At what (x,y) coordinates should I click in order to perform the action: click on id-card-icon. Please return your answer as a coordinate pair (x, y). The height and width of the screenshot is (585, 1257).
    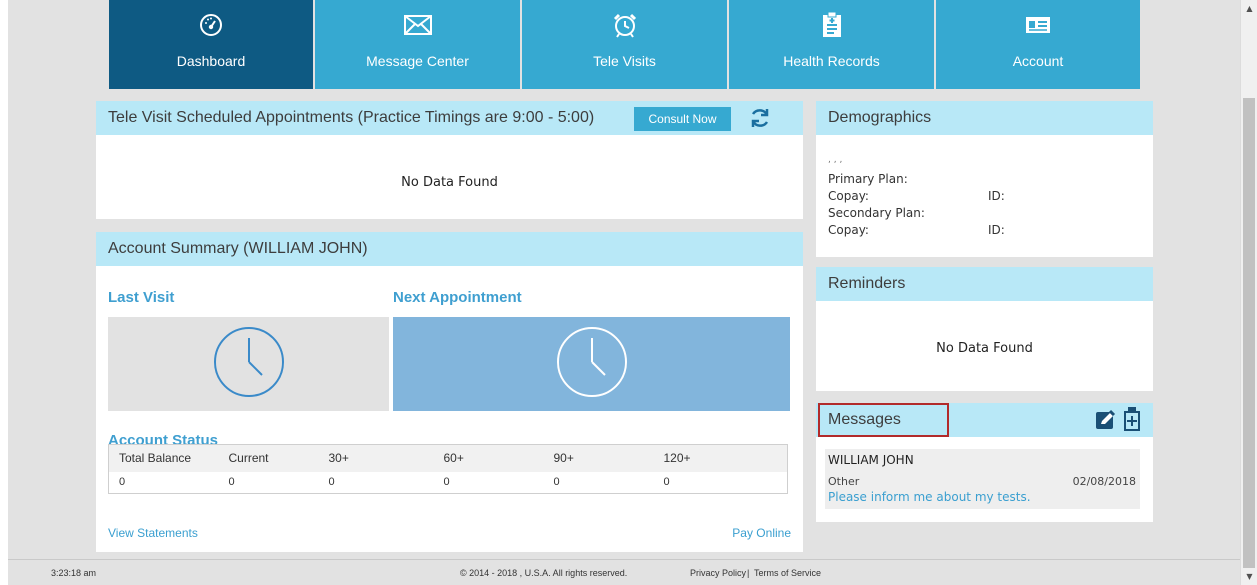
    Looking at the image, I should click on (1038, 25).